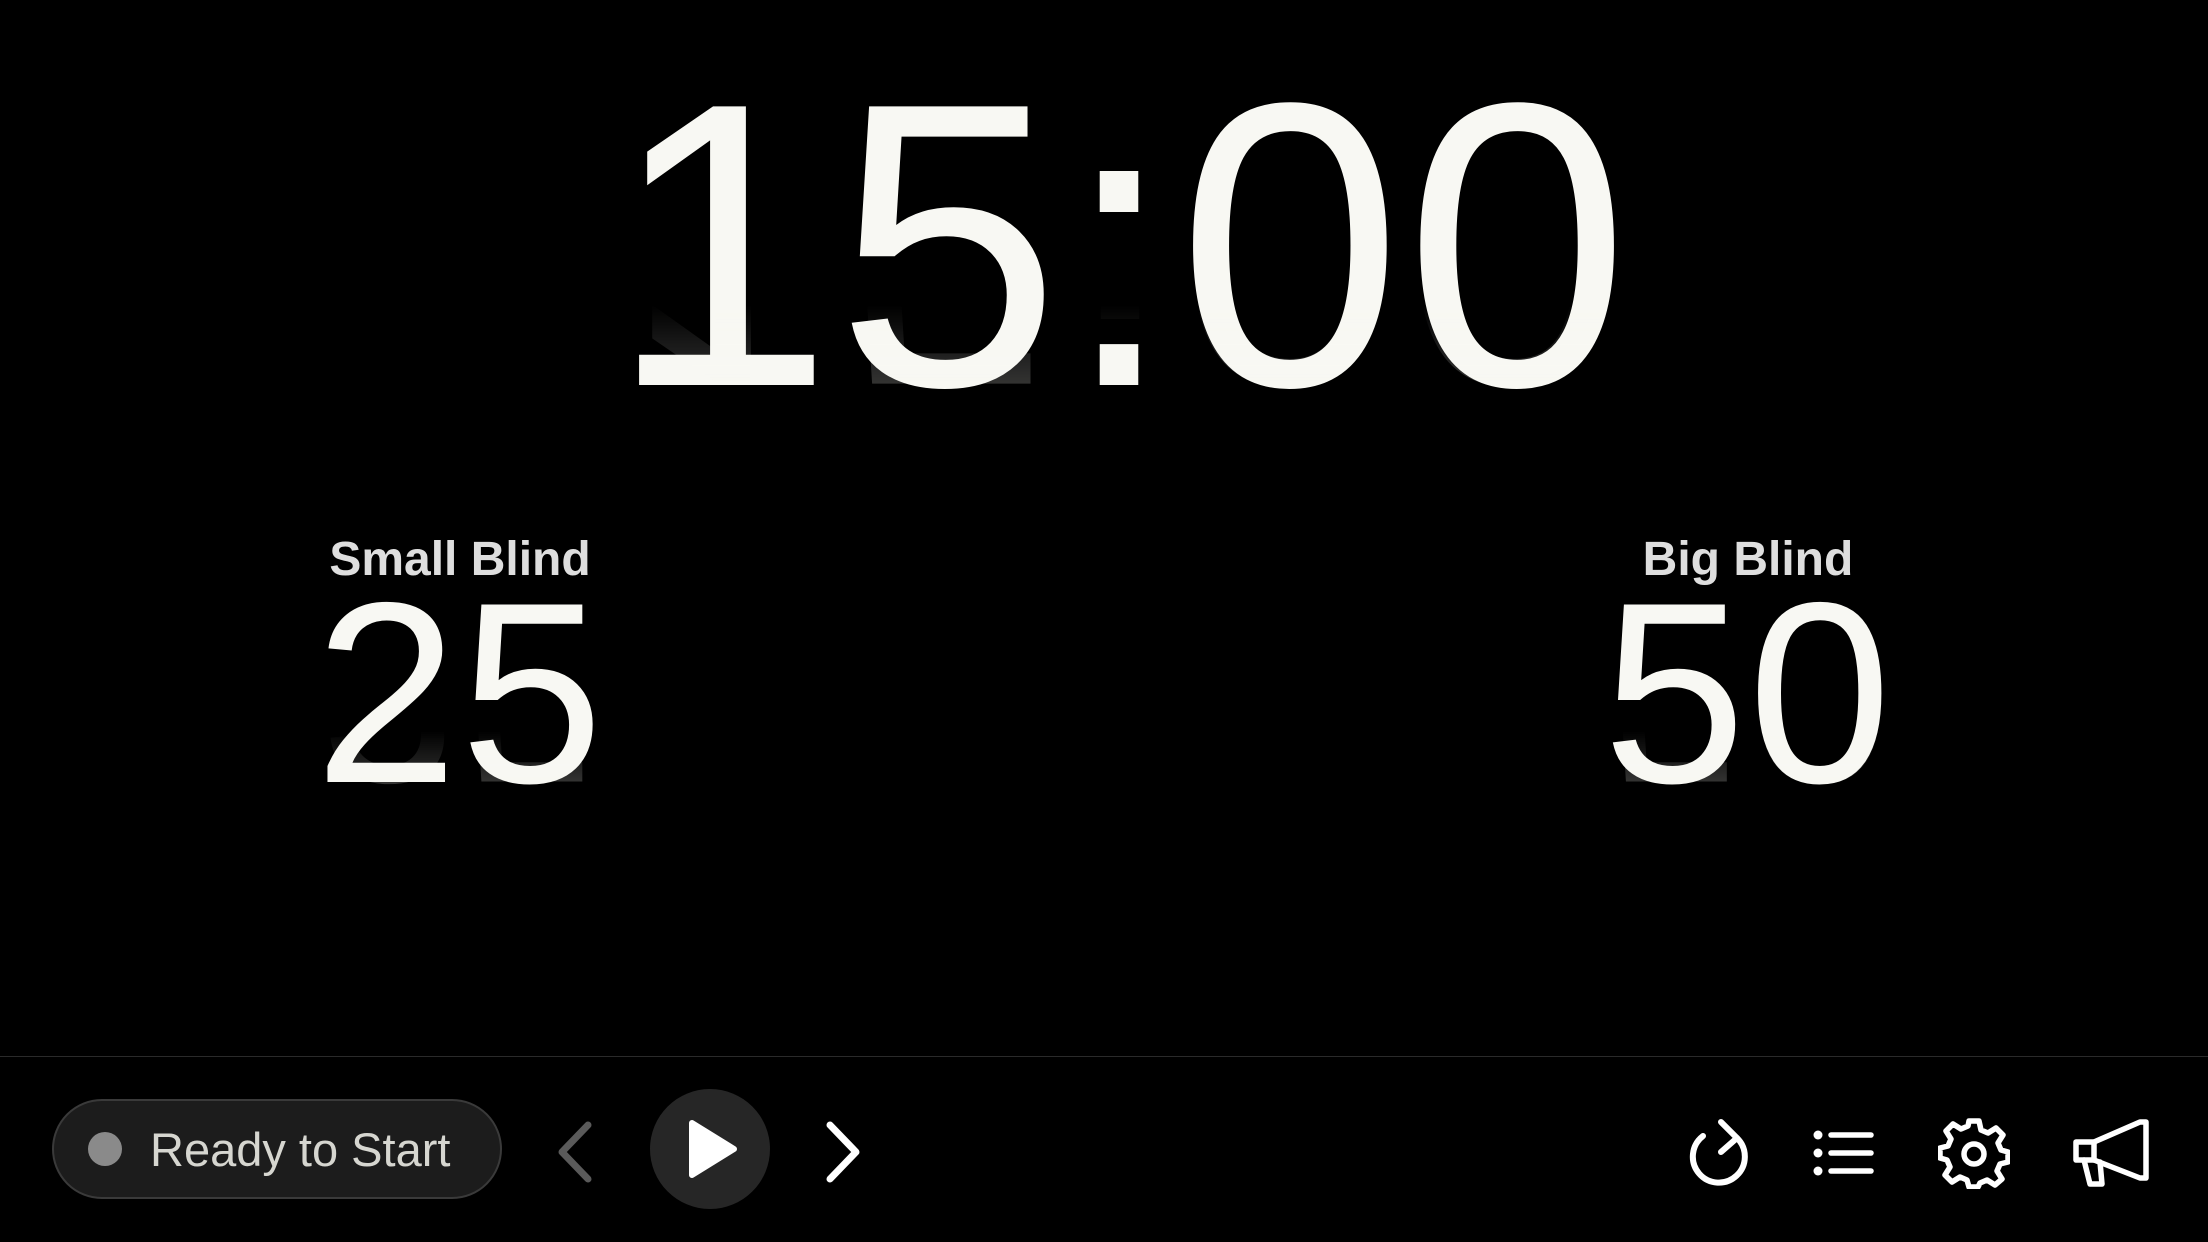 Image resolution: width=2208 pixels, height=1242 pixels. What do you see at coordinates (105, 1149) in the screenshot?
I see `status-dot-icon` at bounding box center [105, 1149].